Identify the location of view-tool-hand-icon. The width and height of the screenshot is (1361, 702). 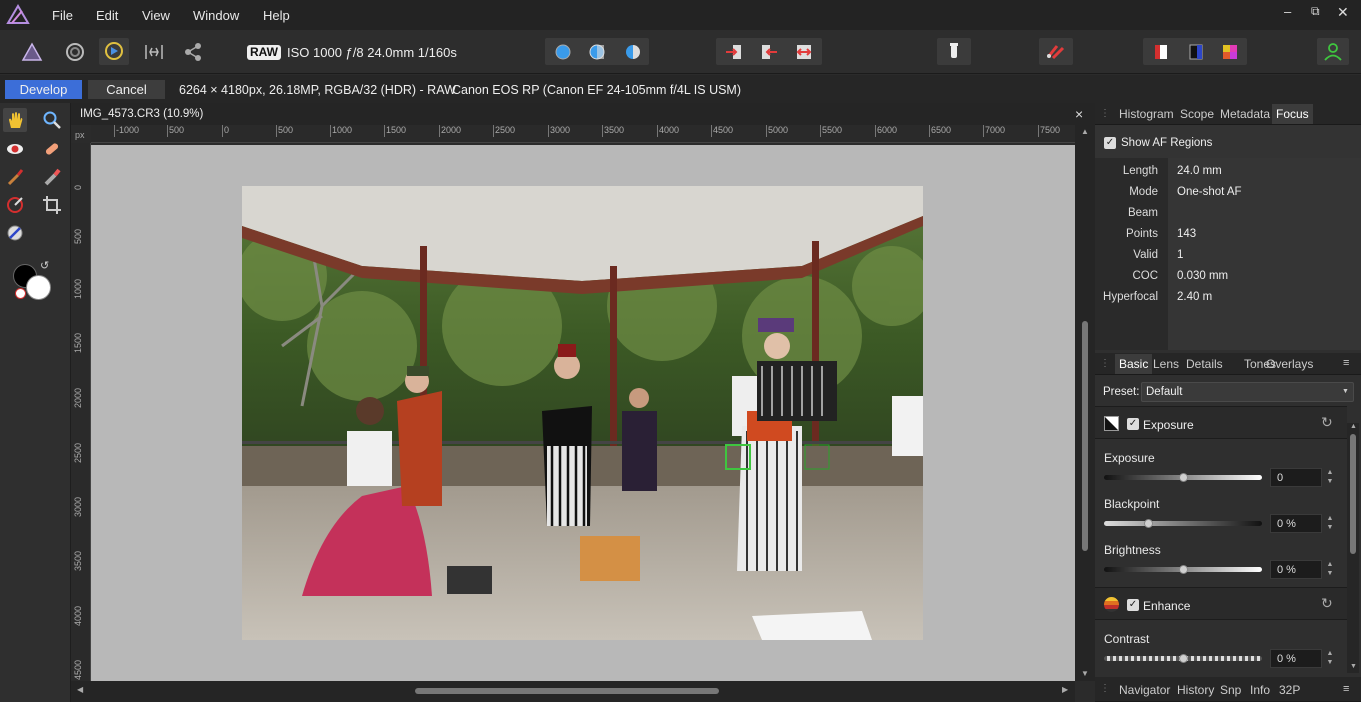
(15, 120).